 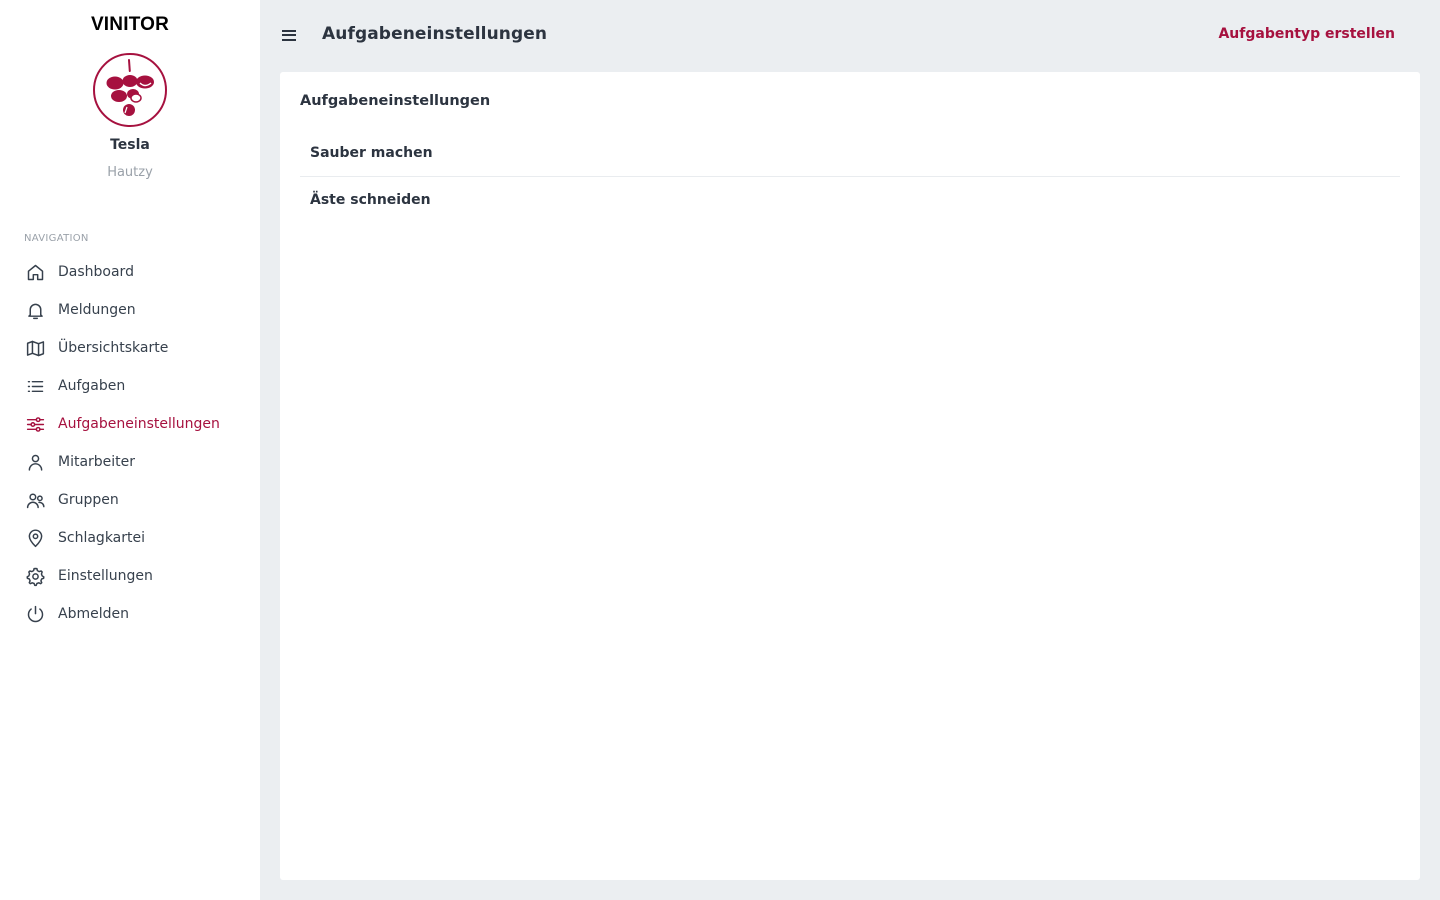 What do you see at coordinates (97, 310) in the screenshot?
I see `sidebar-item-label: Meldungen` at bounding box center [97, 310].